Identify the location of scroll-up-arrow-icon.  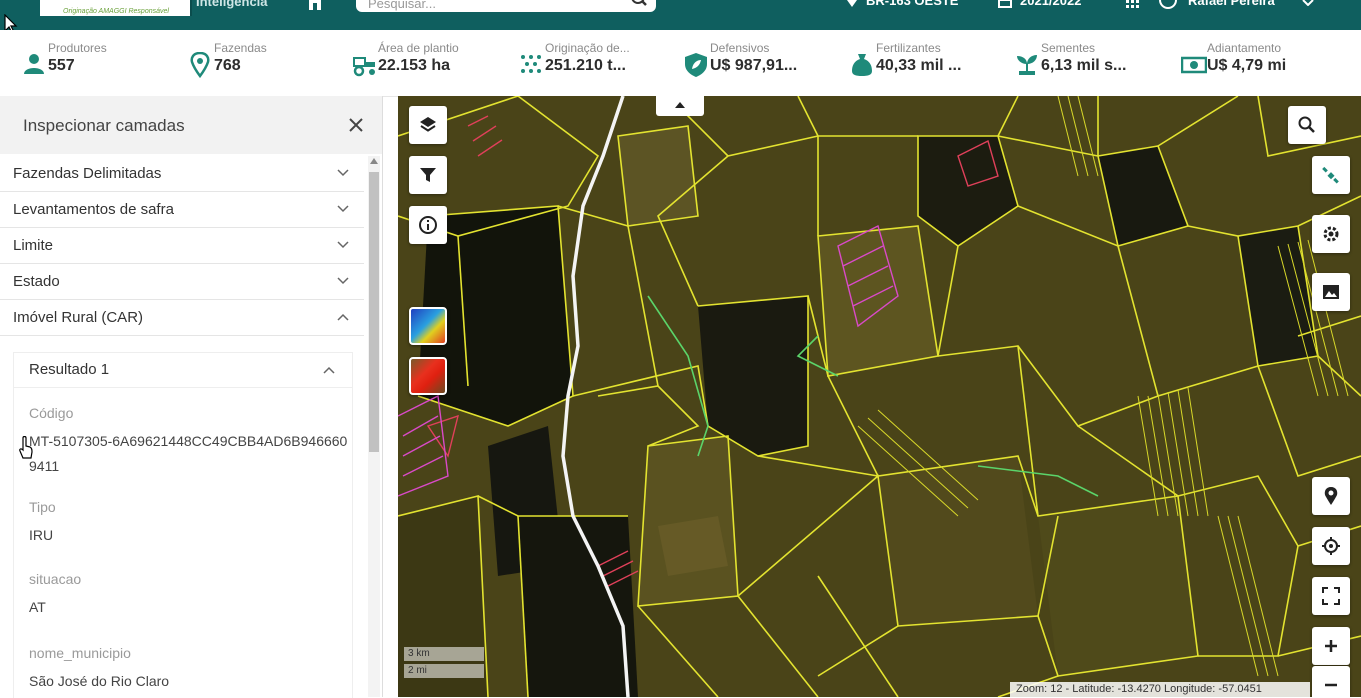
(374, 161).